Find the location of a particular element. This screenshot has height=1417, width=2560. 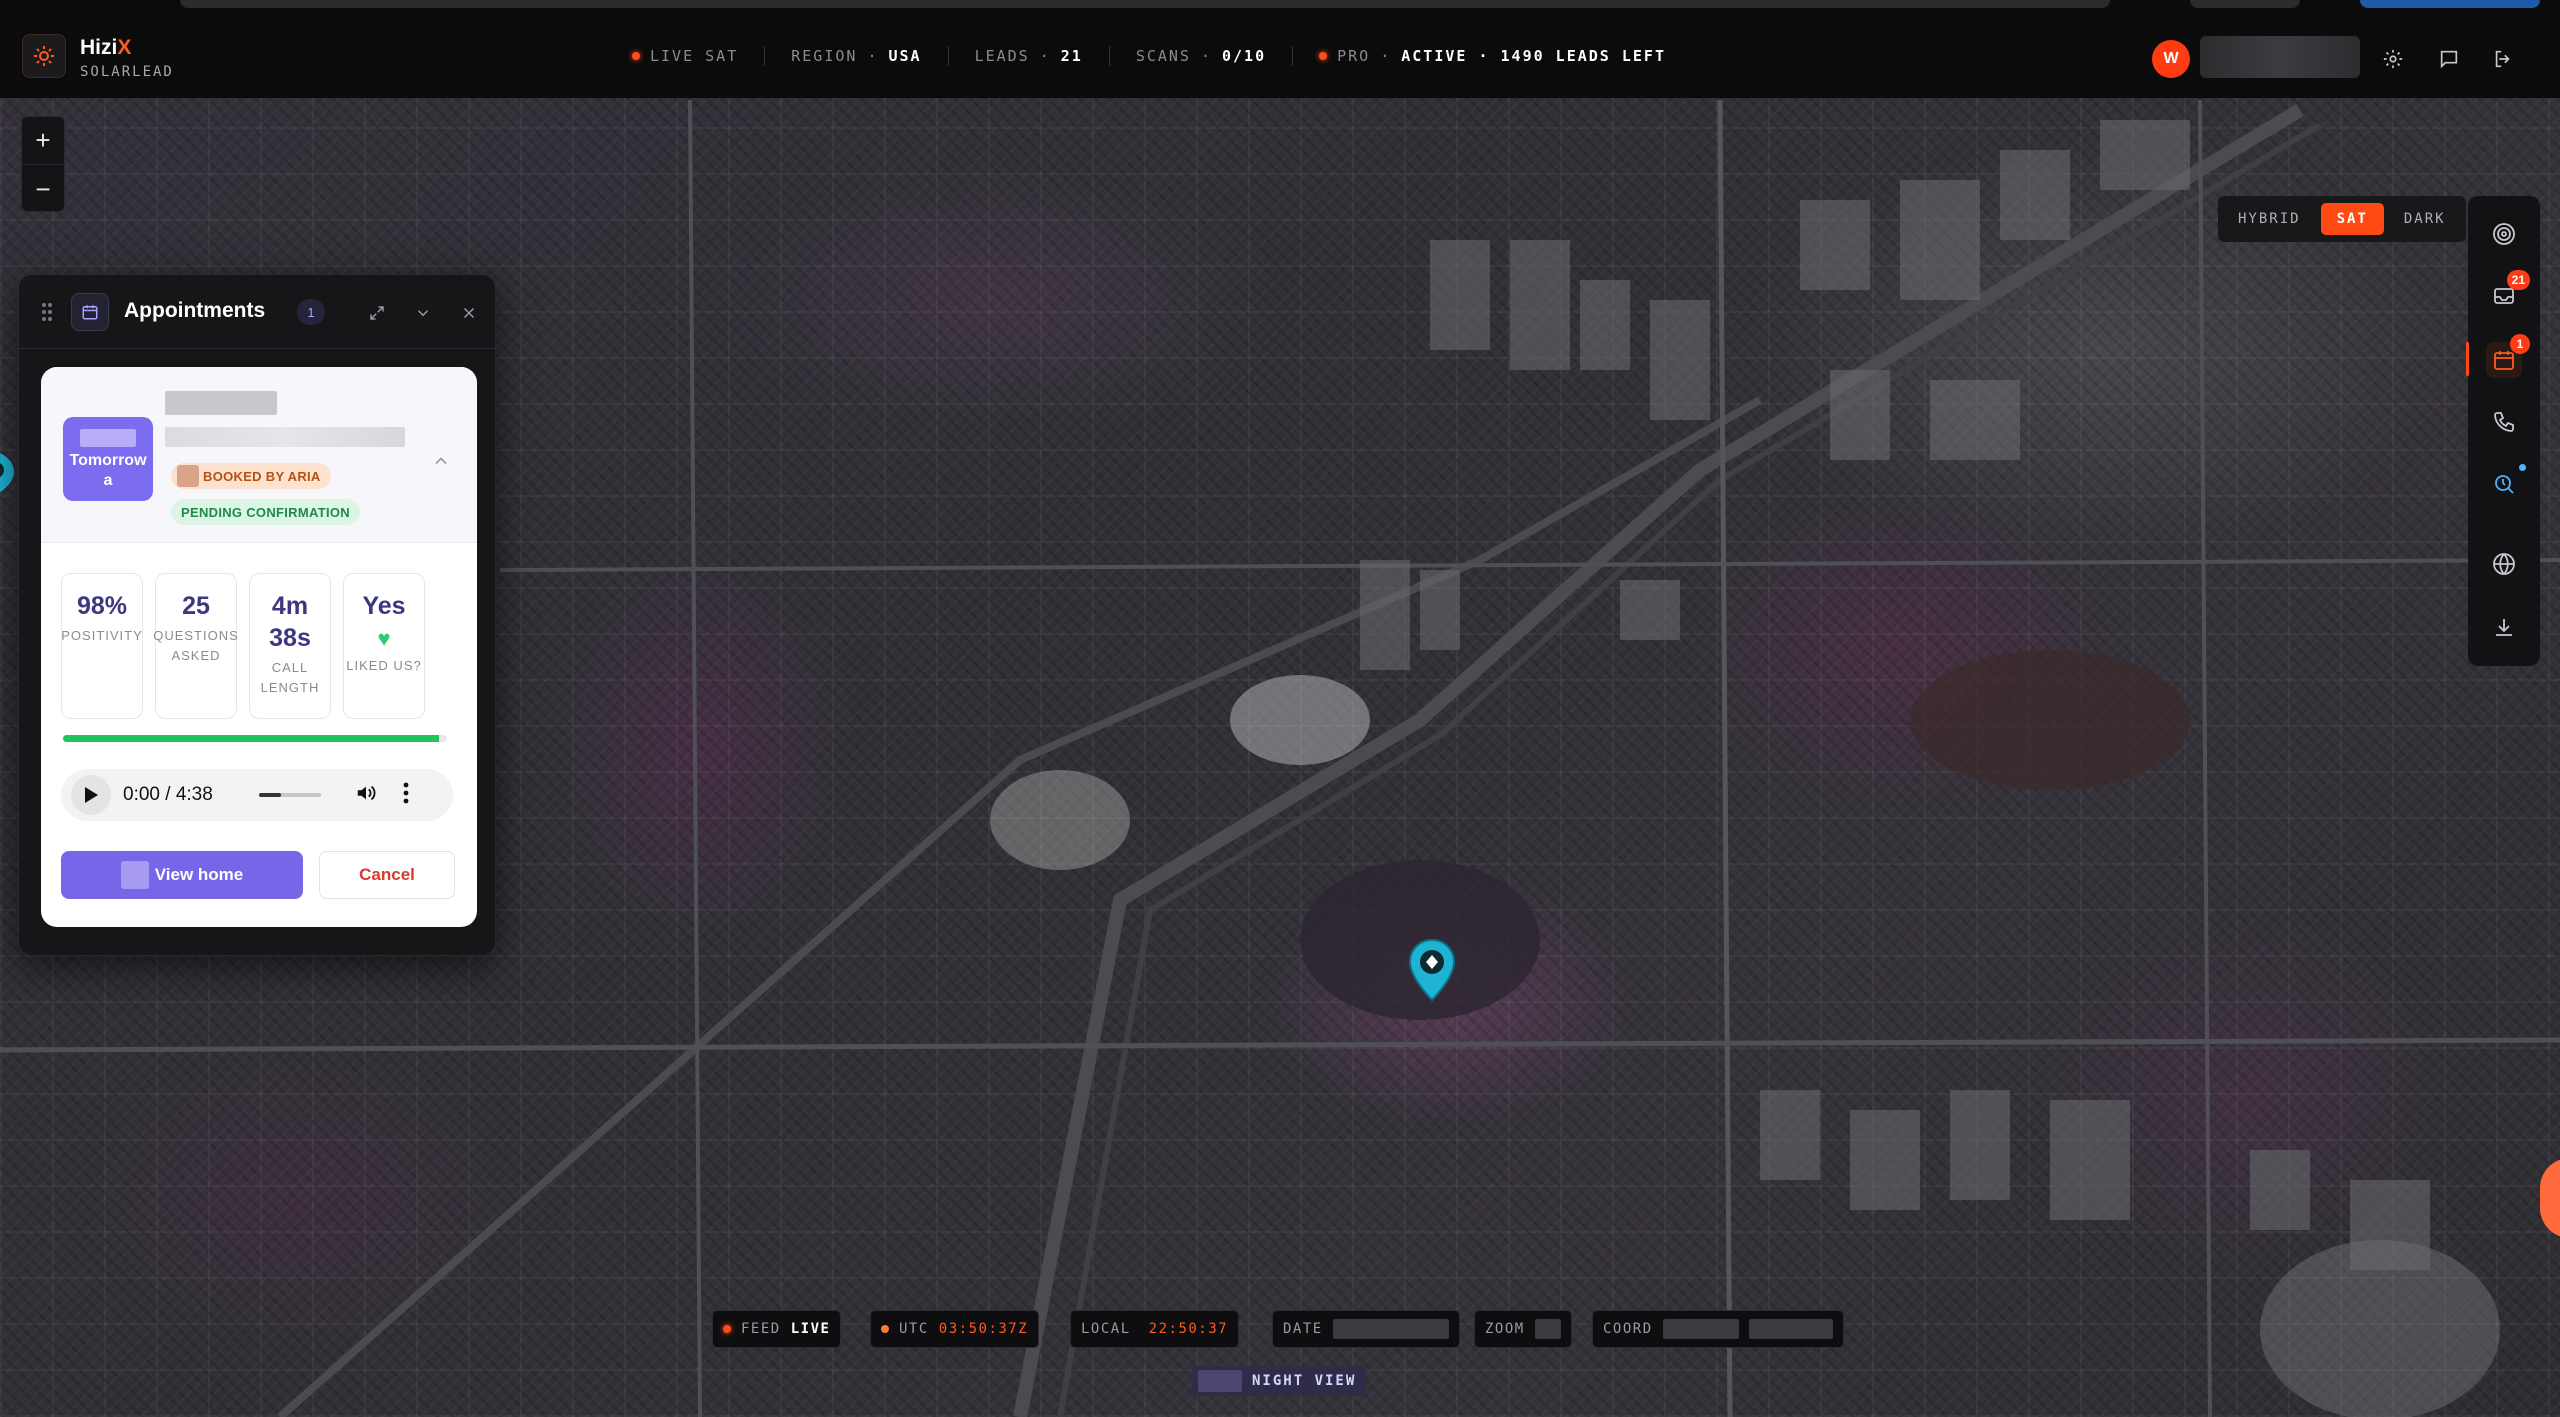

stat-positivity: 98% POSITIVITY is located at coordinates (102, 646).